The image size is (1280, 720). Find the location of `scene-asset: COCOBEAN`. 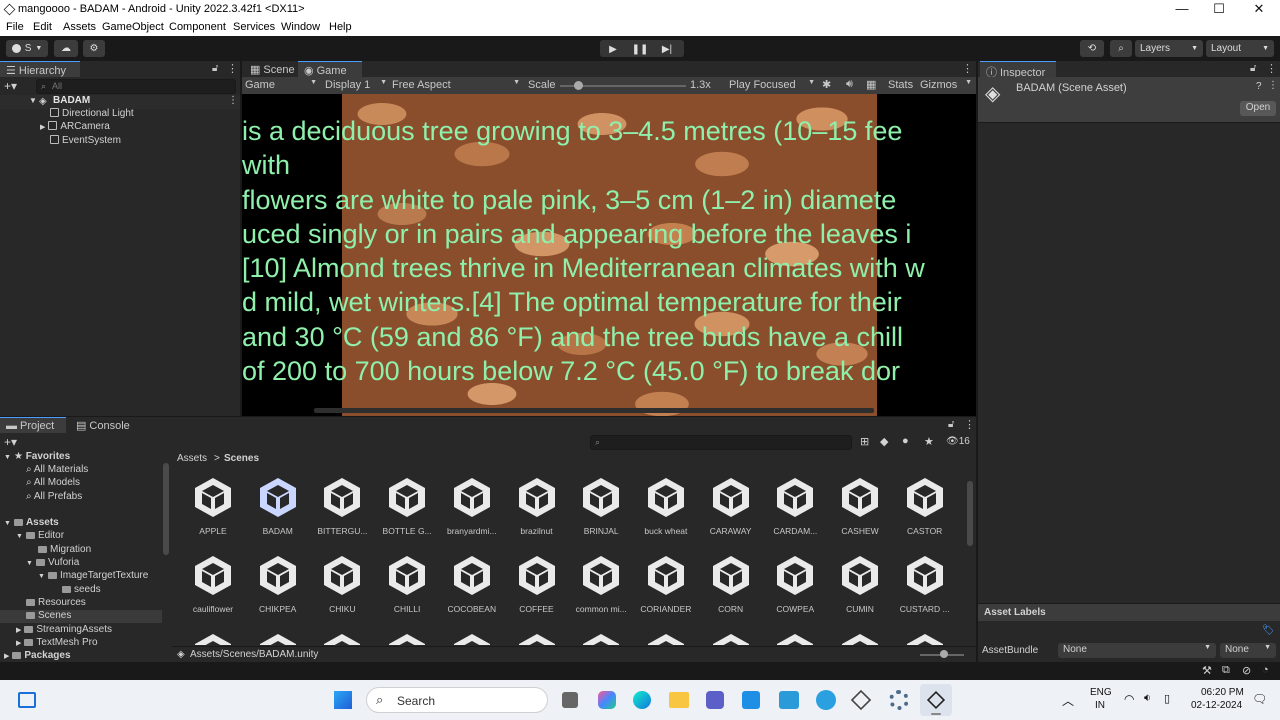

scene-asset: COCOBEAN is located at coordinates (472, 583).